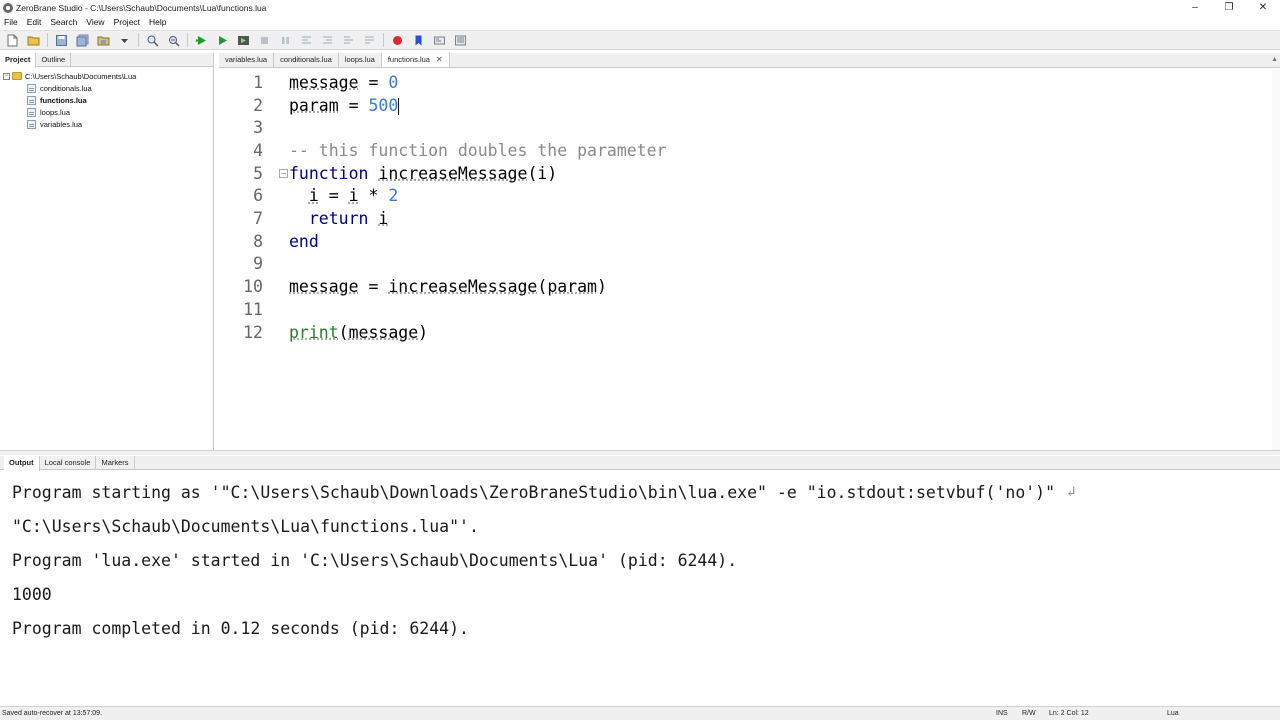 The height and width of the screenshot is (720, 1280). Describe the element at coordinates (1069, 713) in the screenshot. I see `status-cursor-position: Ln: 2 Col: 12` at that location.